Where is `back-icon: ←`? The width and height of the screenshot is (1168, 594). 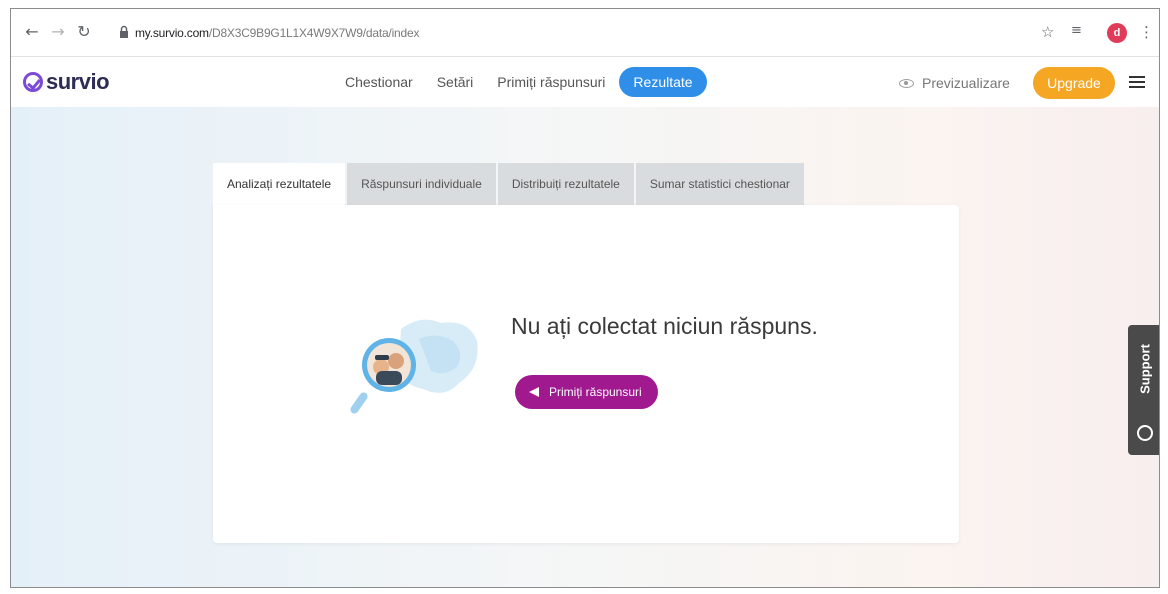 back-icon: ← is located at coordinates (32, 32).